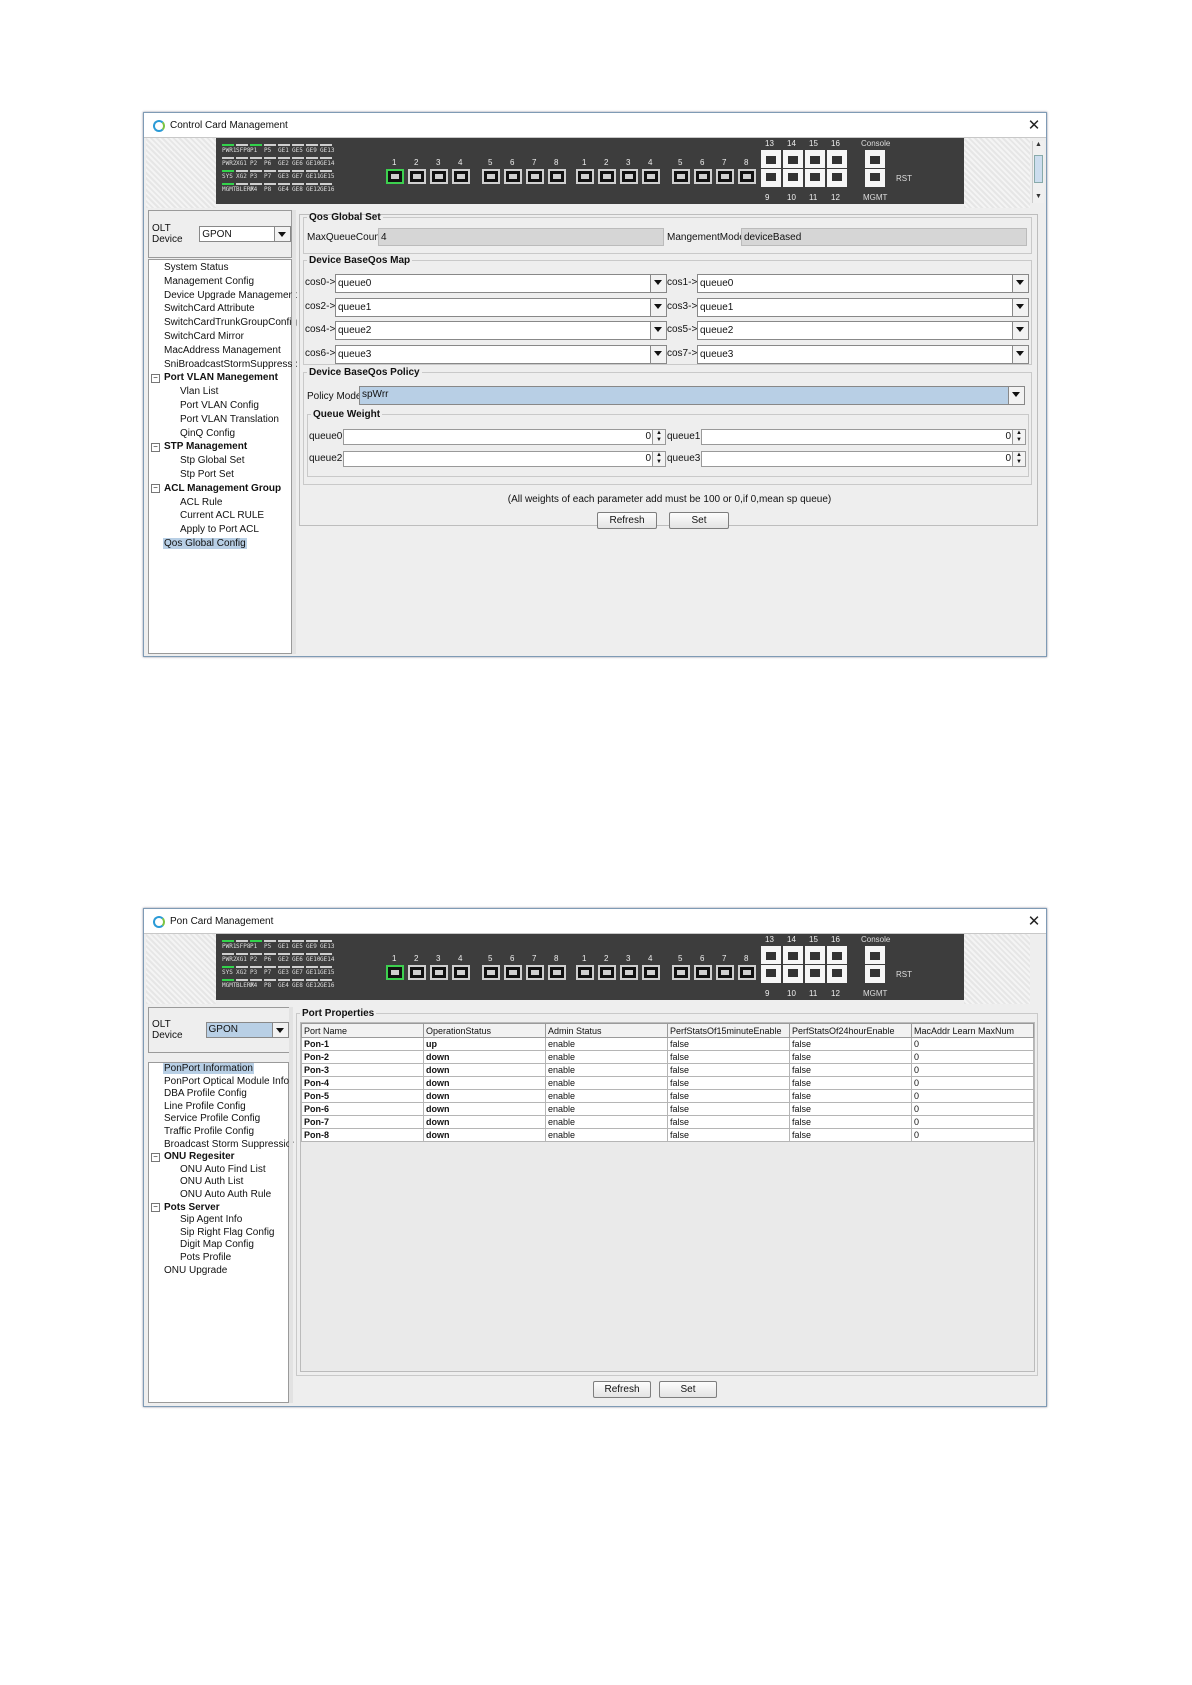 The image size is (1192, 1685). What do you see at coordinates (501, 283) in the screenshot?
I see `cos-queue-select: queue0` at bounding box center [501, 283].